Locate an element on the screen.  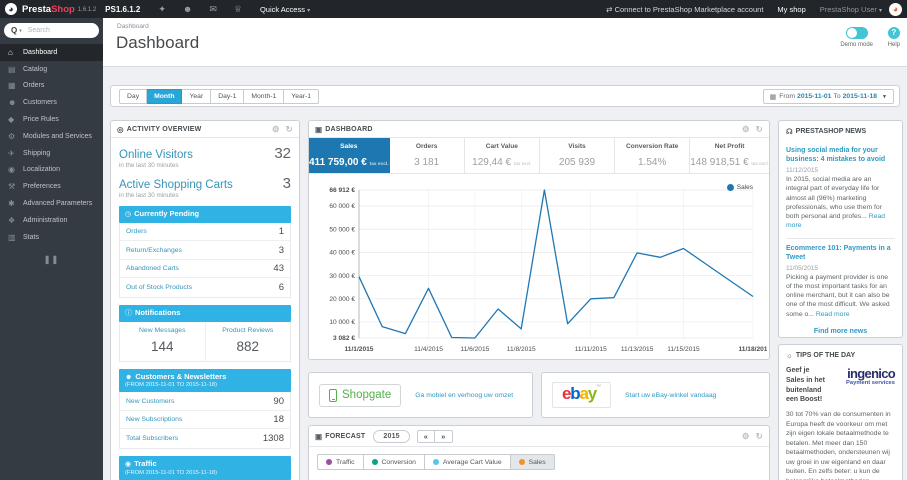
sidebar-item-administration: ❖ Administration is located at coordinates (51, 220).